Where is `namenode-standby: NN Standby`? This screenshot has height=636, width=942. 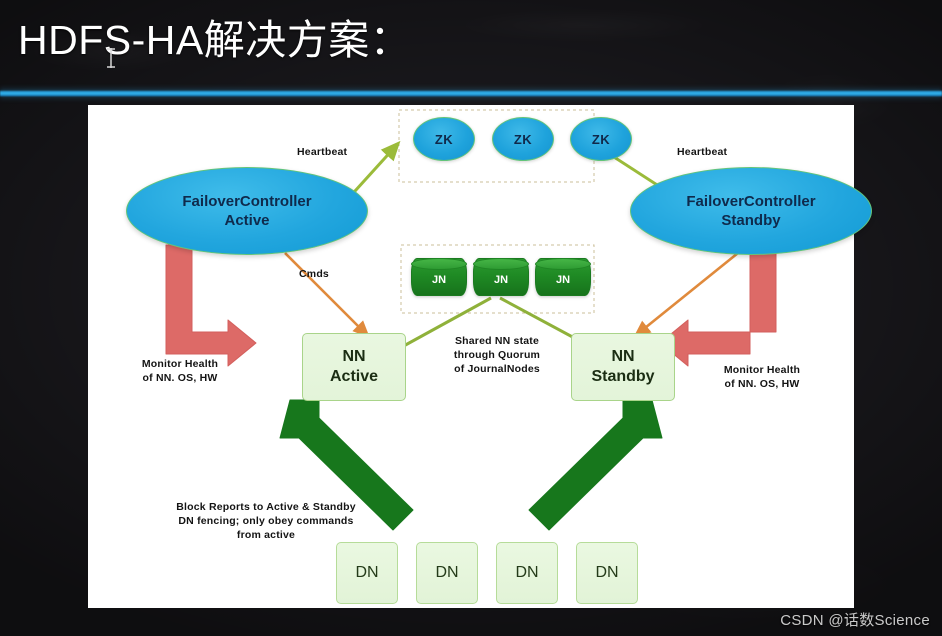
namenode-standby: NN Standby is located at coordinates (623, 367).